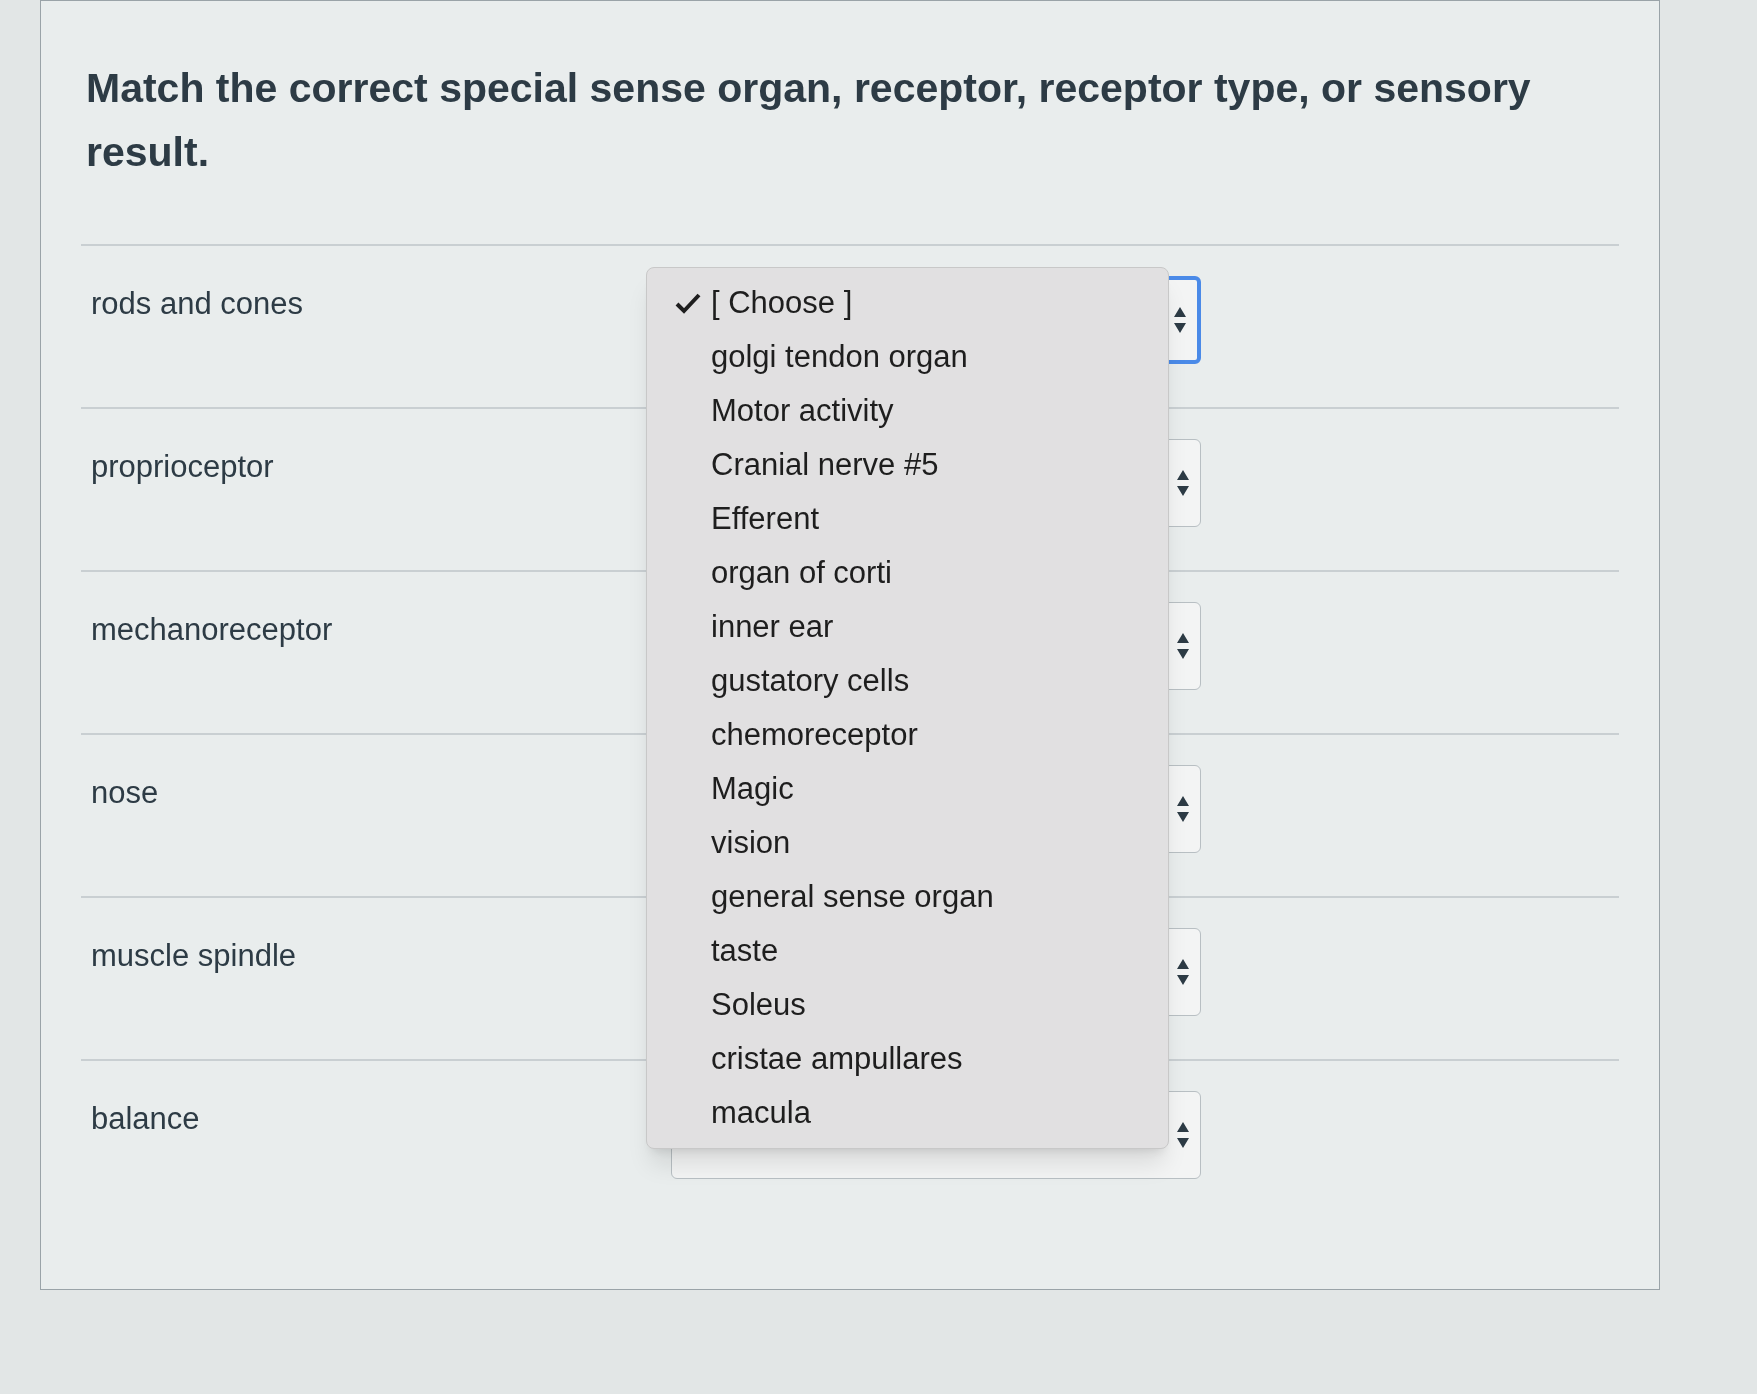 The height and width of the screenshot is (1394, 1757). What do you see at coordinates (907, 573) in the screenshot?
I see `menu-option: organ of corti` at bounding box center [907, 573].